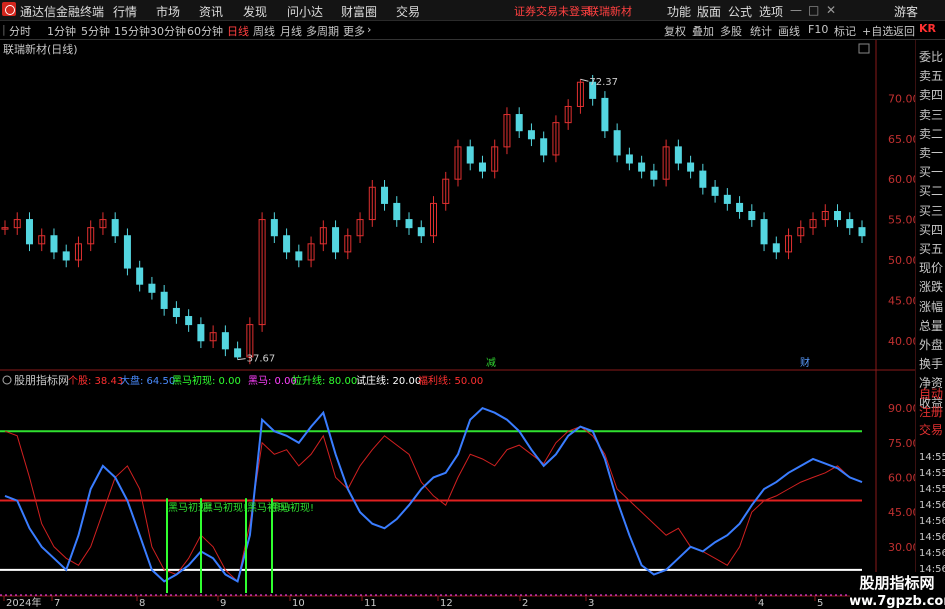  I want to click on indicator-param: 拉升线: 80.00, so click(324, 380).